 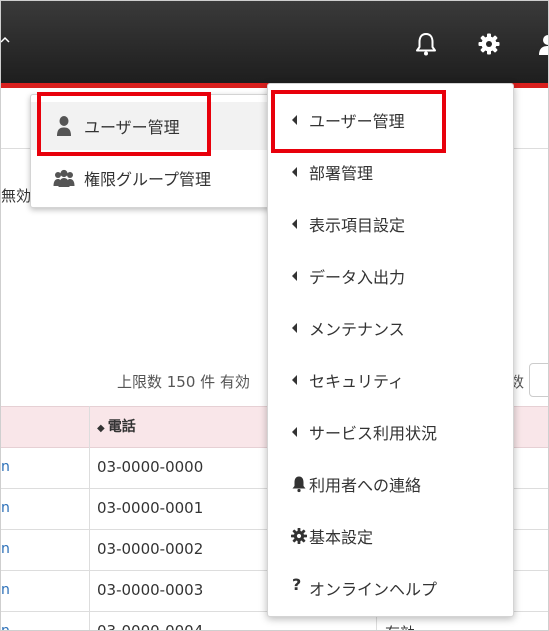 What do you see at coordinates (121, 427) in the screenshot?
I see `phone-header-label: 電話` at bounding box center [121, 427].